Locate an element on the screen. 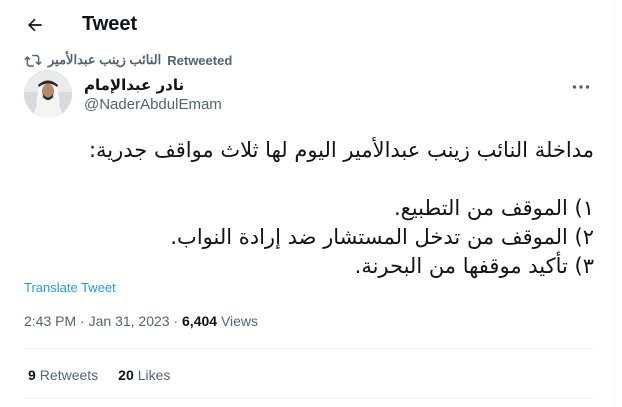  avatar is located at coordinates (48, 94).